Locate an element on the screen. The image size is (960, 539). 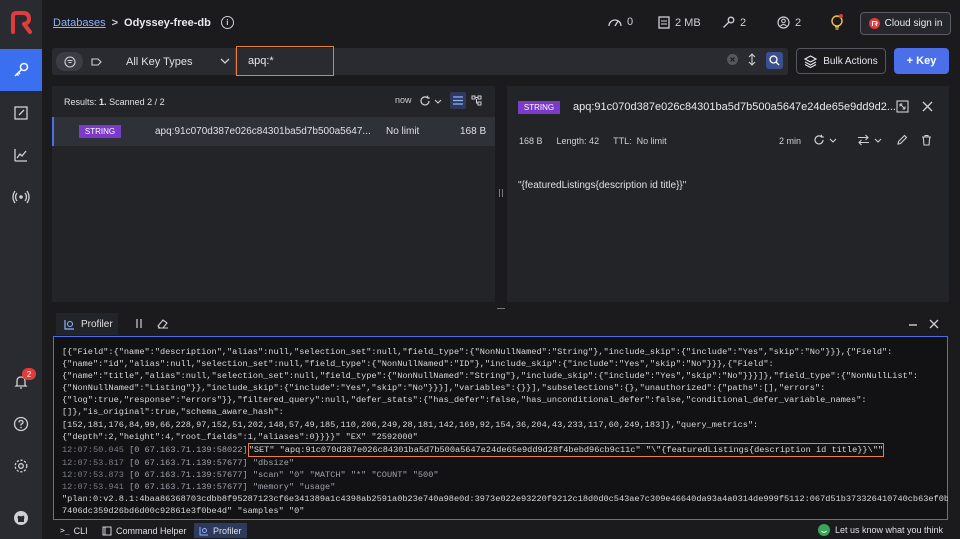
cli-tab-label: CLI is located at coordinates (80, 530).